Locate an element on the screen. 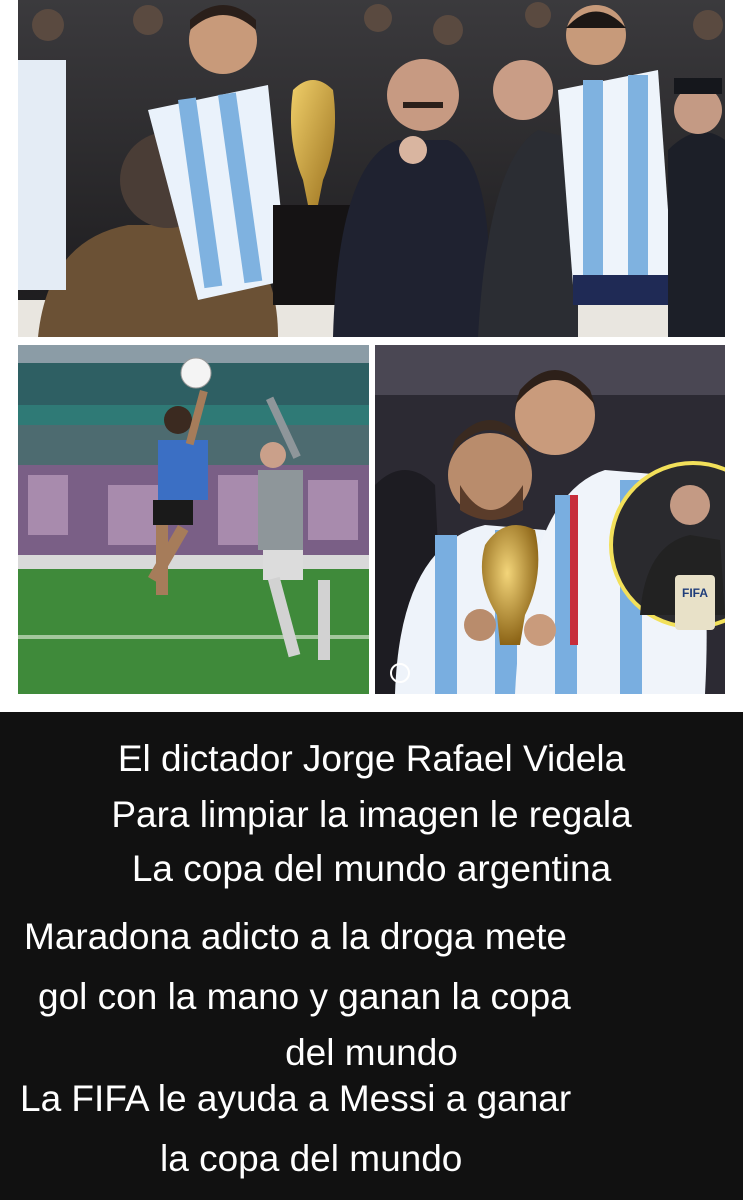 The image size is (743, 1200). caption-line-8: la copa del mundo is located at coordinates (311, 1158).